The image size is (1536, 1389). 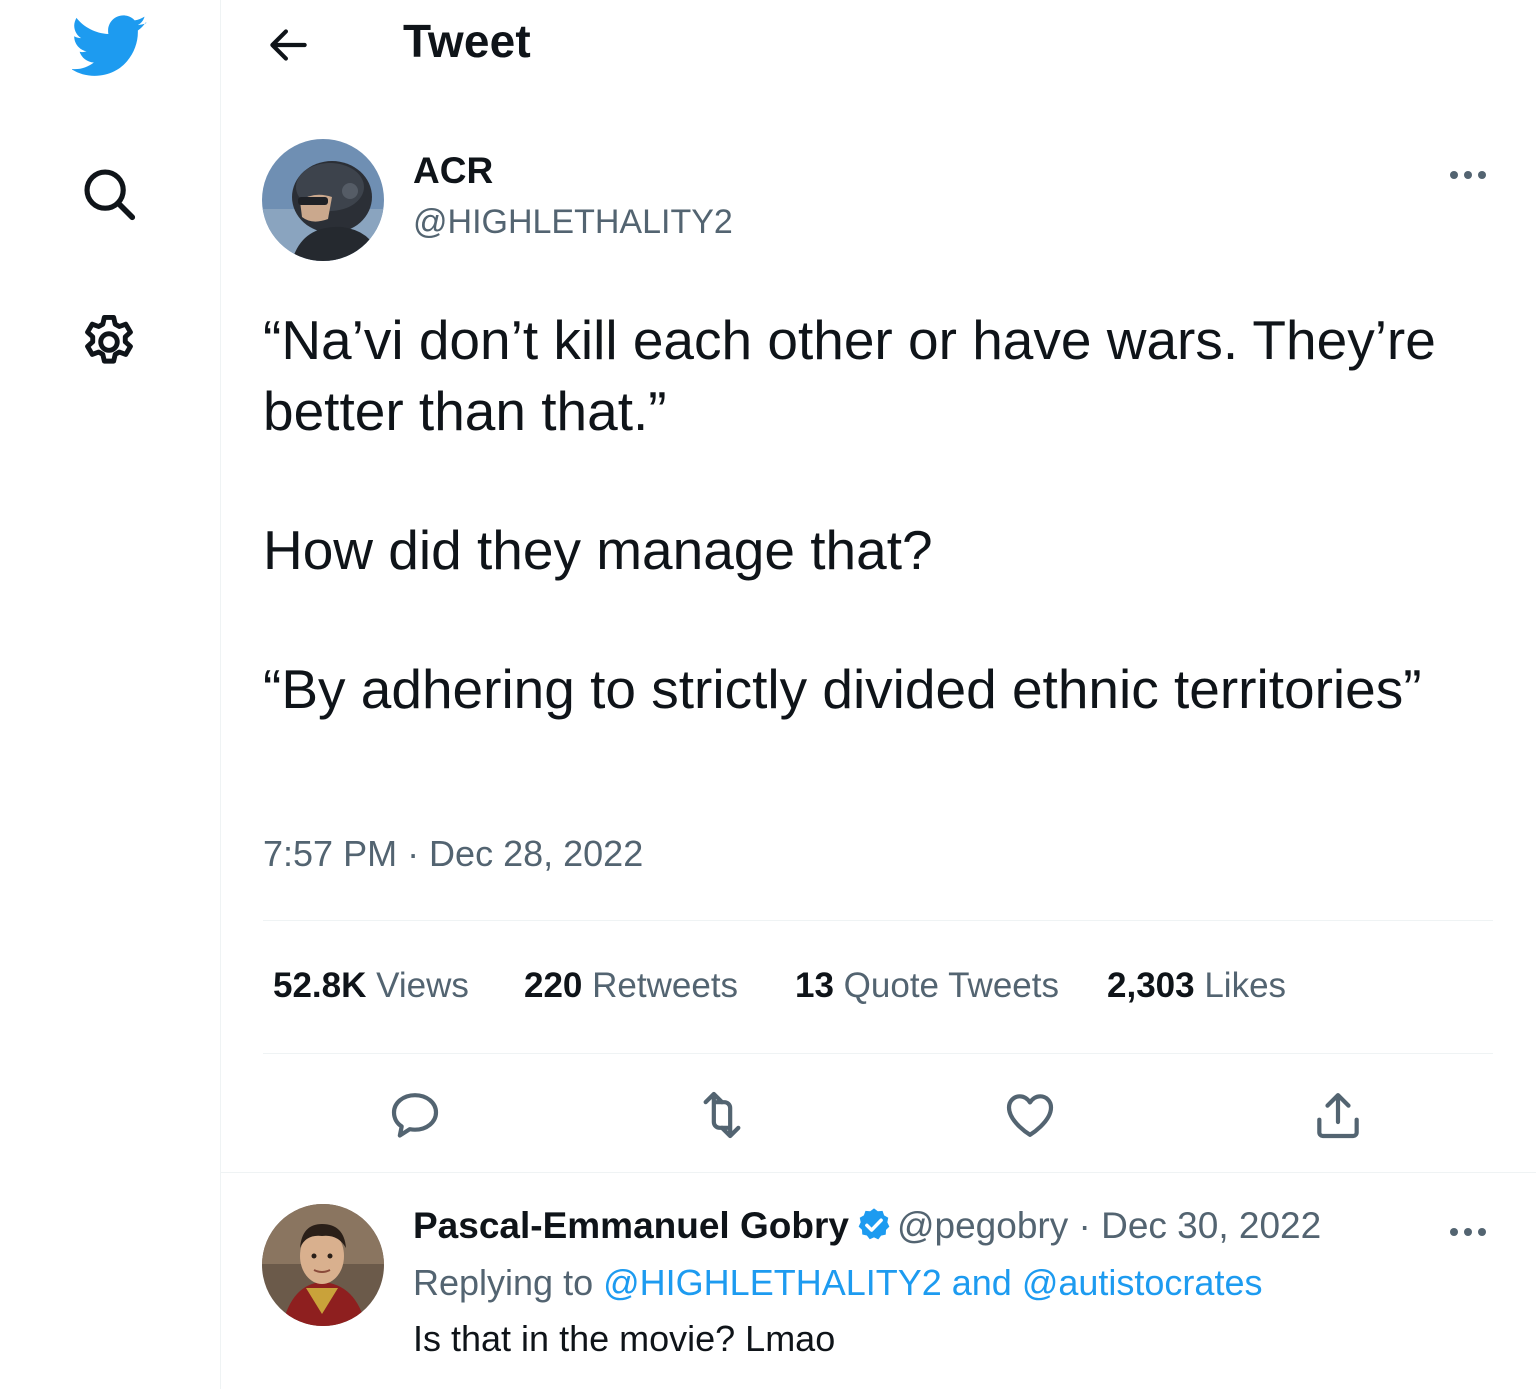 I want to click on likes-stat: 2,303 Likes, so click(x=1196, y=986).